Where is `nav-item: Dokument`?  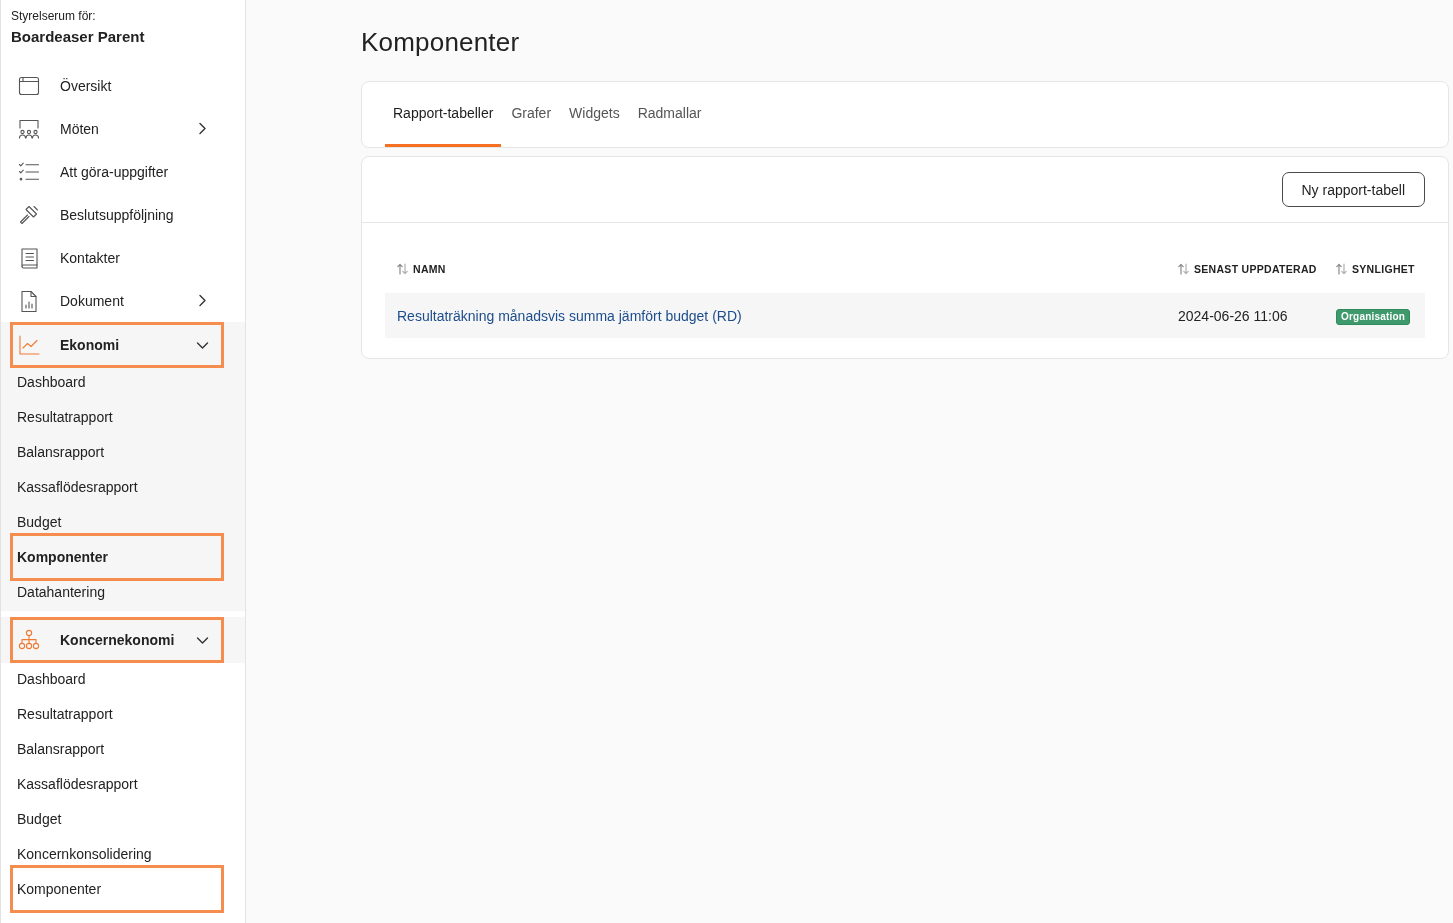 nav-item: Dokument is located at coordinates (117, 300).